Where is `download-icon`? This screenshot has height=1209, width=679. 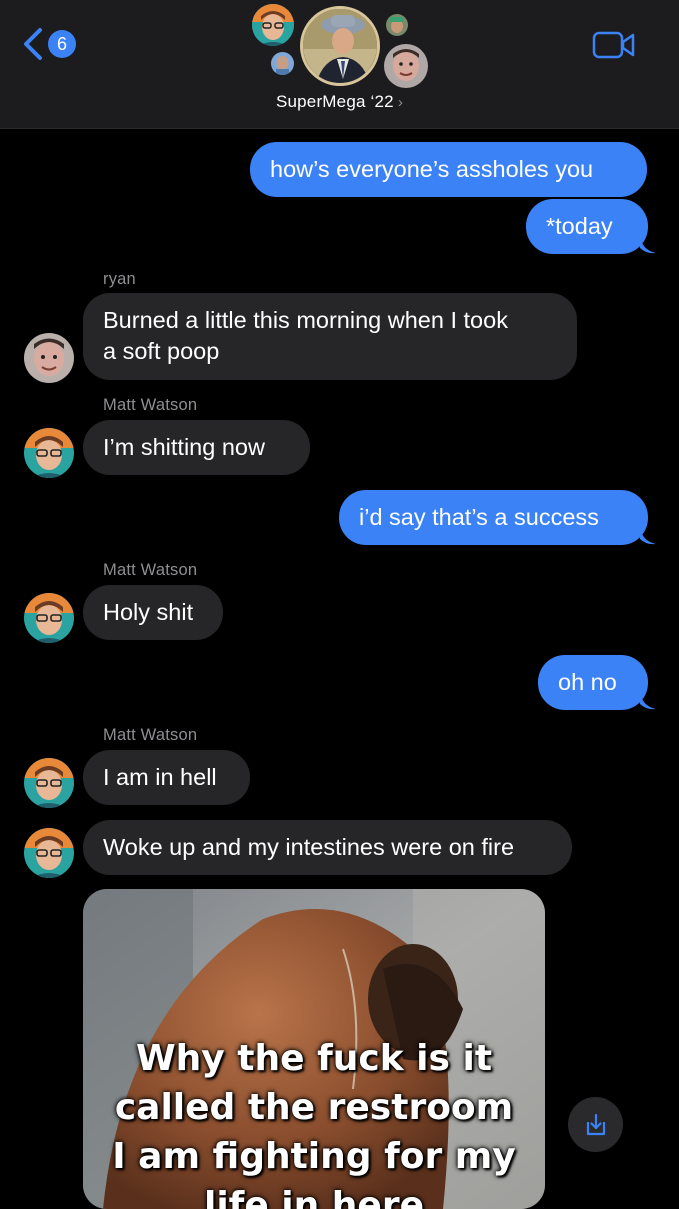 download-icon is located at coordinates (595, 1124).